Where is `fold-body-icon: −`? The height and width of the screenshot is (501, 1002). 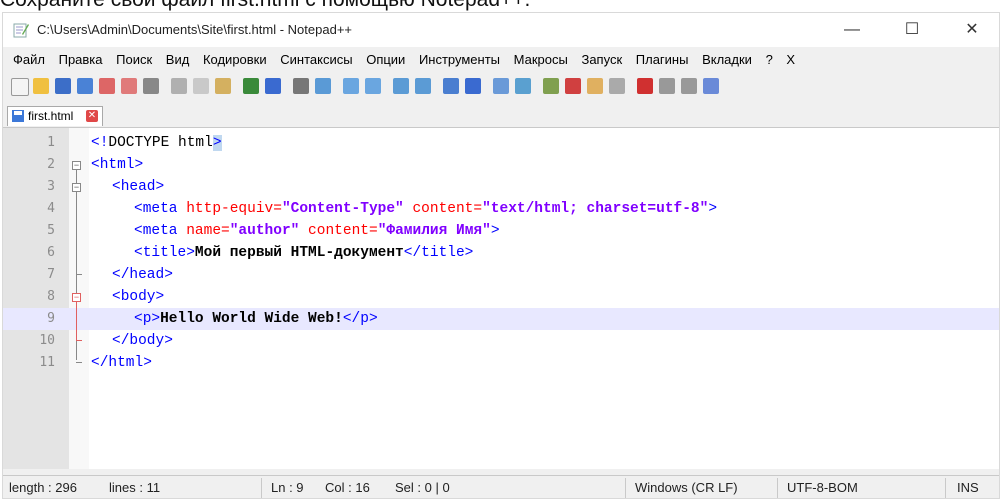
fold-body-icon: − is located at coordinates (76, 297).